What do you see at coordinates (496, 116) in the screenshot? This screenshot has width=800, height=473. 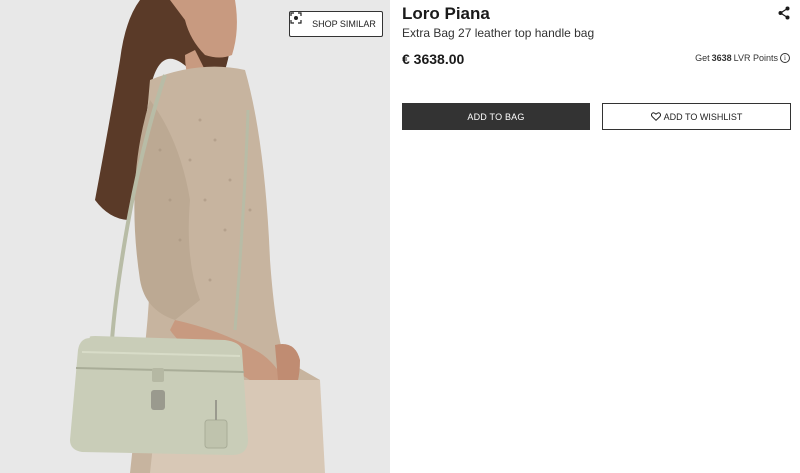 I see `add-to-bag-button: ADD TO BAG` at bounding box center [496, 116].